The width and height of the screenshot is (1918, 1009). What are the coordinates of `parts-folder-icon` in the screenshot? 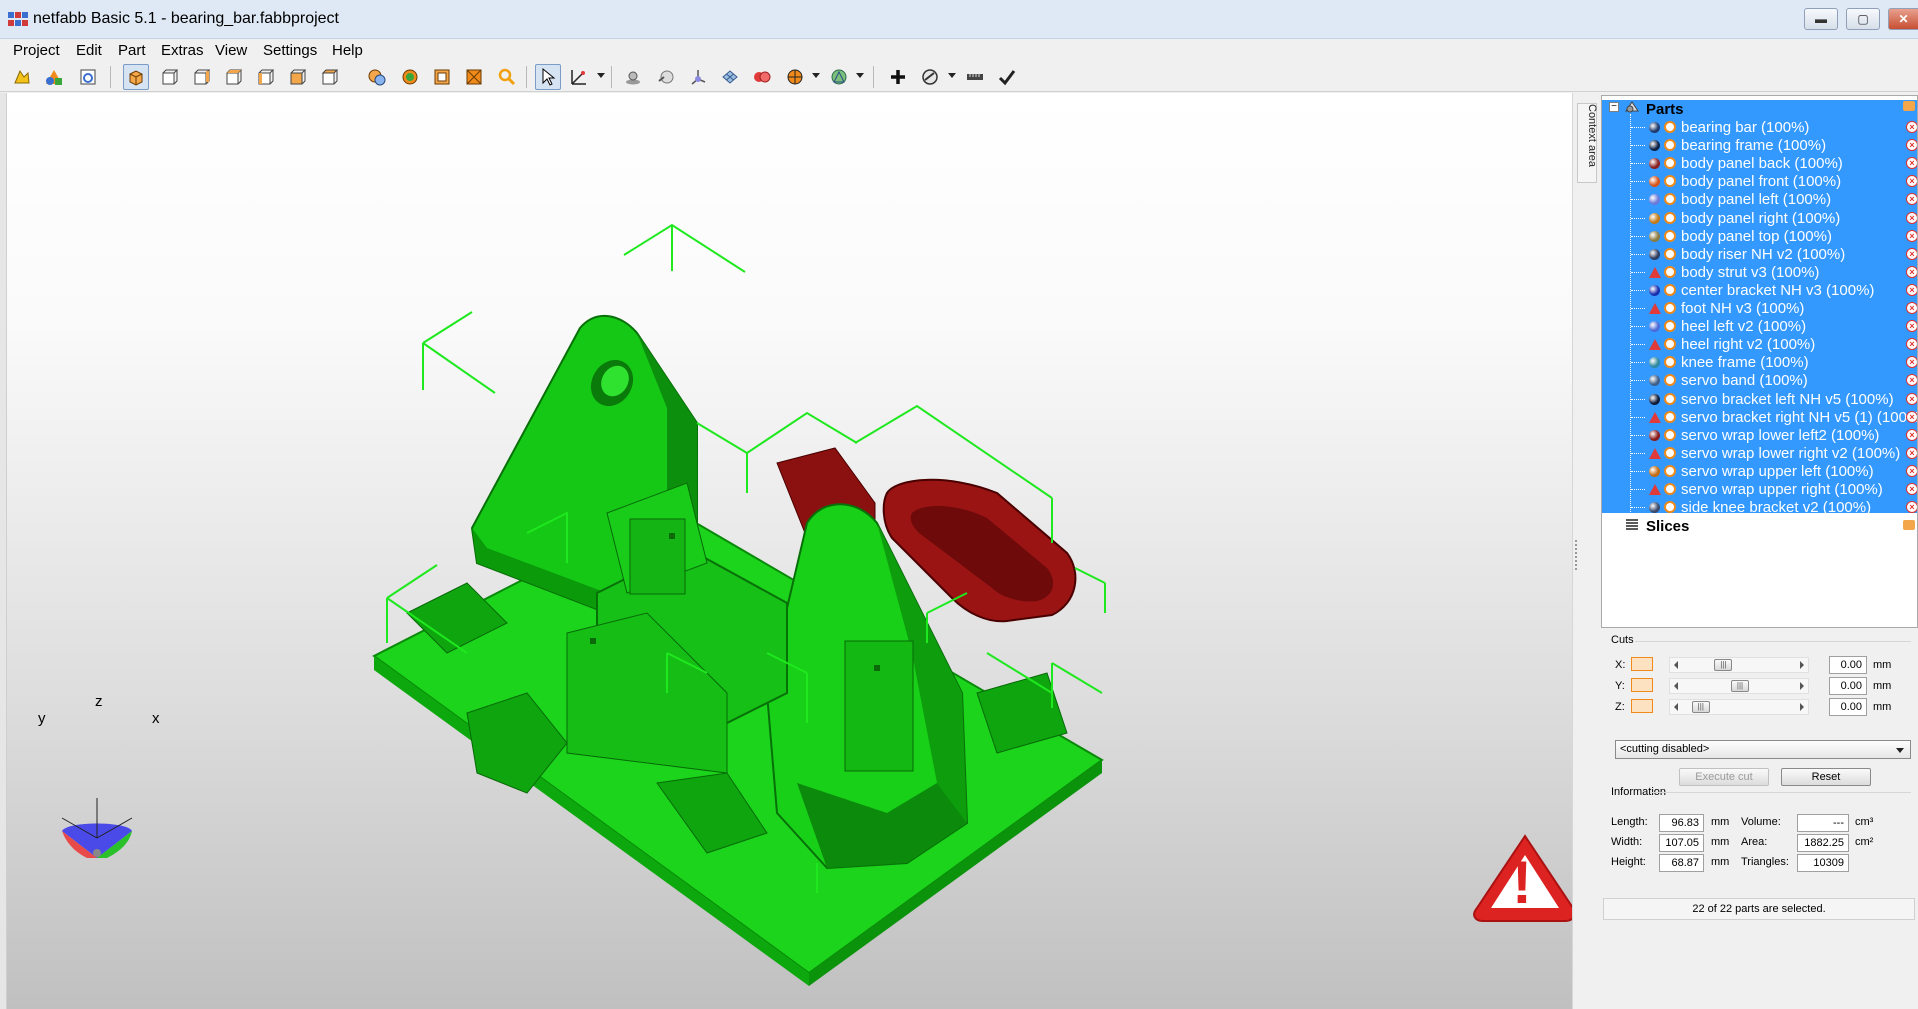 It's located at (1909, 106).